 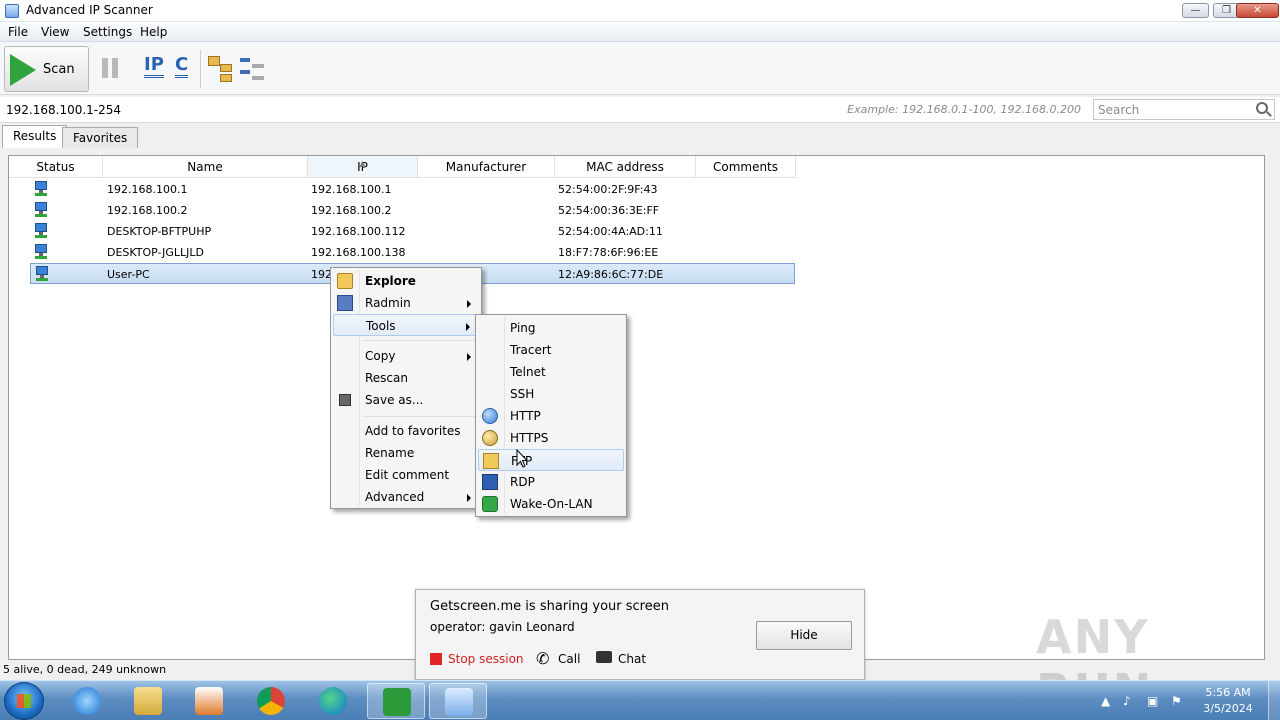 What do you see at coordinates (345, 303) in the screenshot?
I see `radmin-icon` at bounding box center [345, 303].